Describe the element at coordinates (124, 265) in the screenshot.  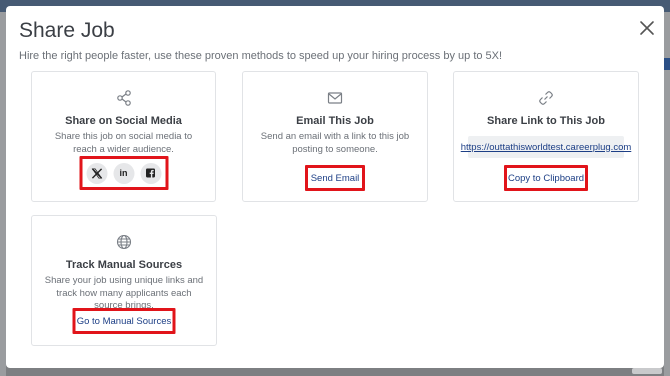
I see `card-title: Track Manual Sources` at that location.